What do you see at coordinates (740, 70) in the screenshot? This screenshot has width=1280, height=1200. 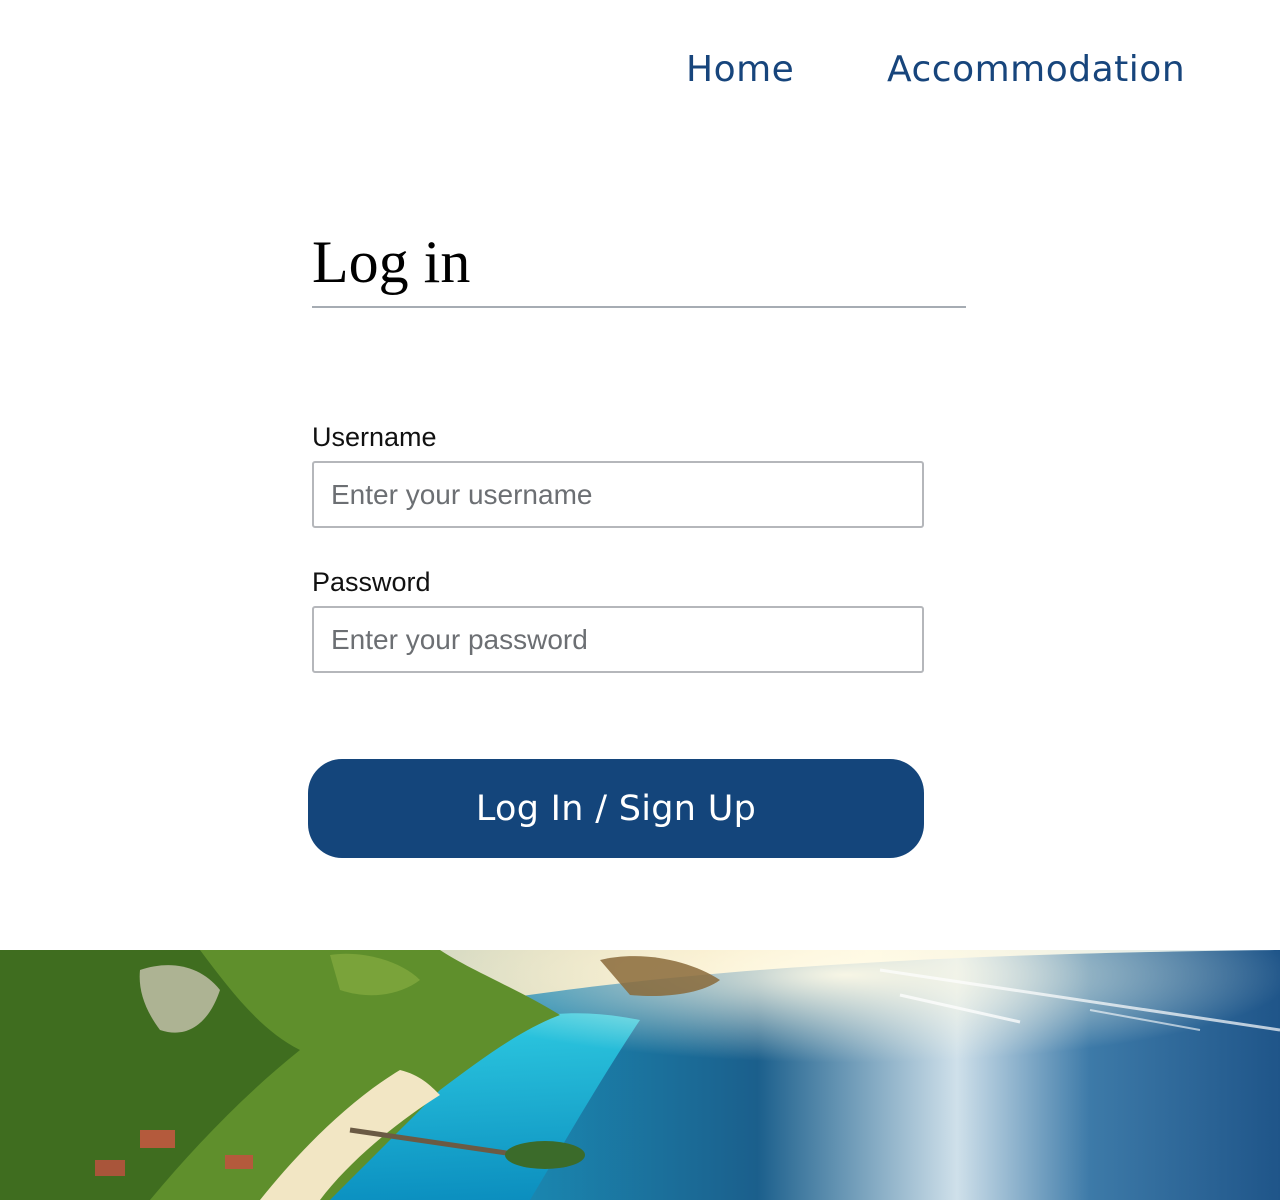 I see `nav-link-home: Home` at bounding box center [740, 70].